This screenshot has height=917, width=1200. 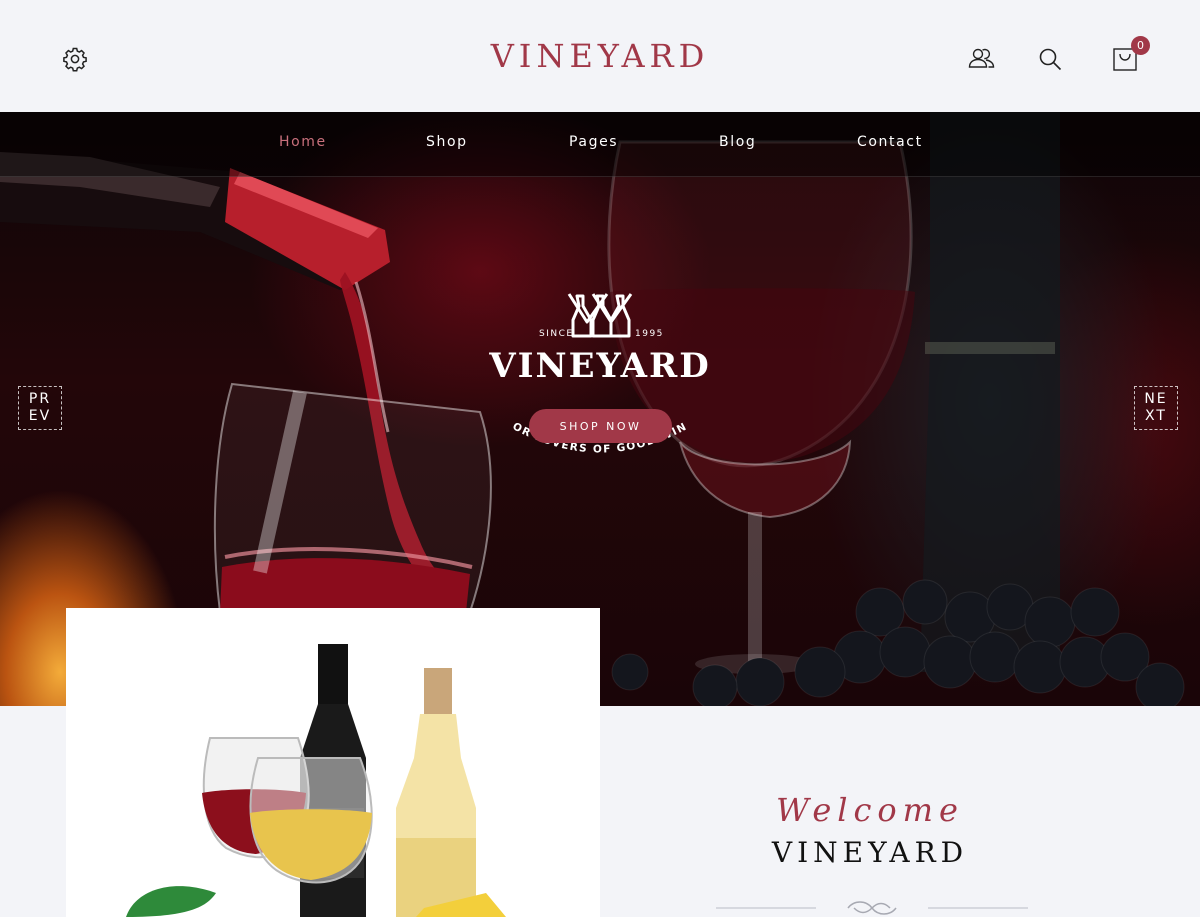 I want to click on next-slide-button: NE XT, so click(x=1156, y=408).